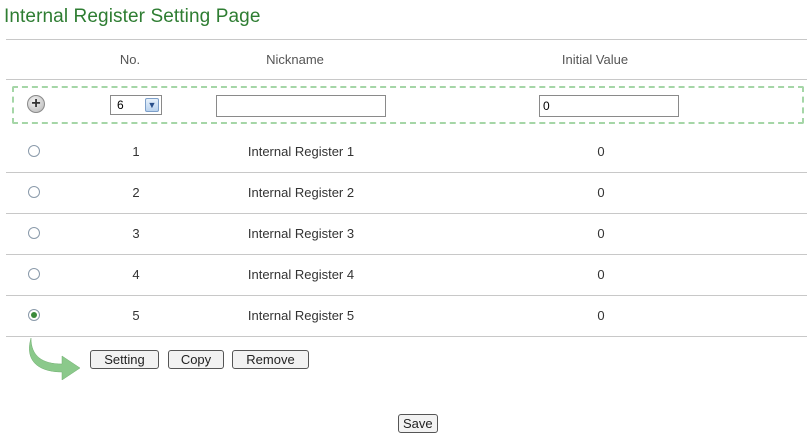 Image resolution: width=807 pixels, height=433 pixels. Describe the element at coordinates (301, 233) in the screenshot. I see `row-nickname: Internal Register 3` at that location.